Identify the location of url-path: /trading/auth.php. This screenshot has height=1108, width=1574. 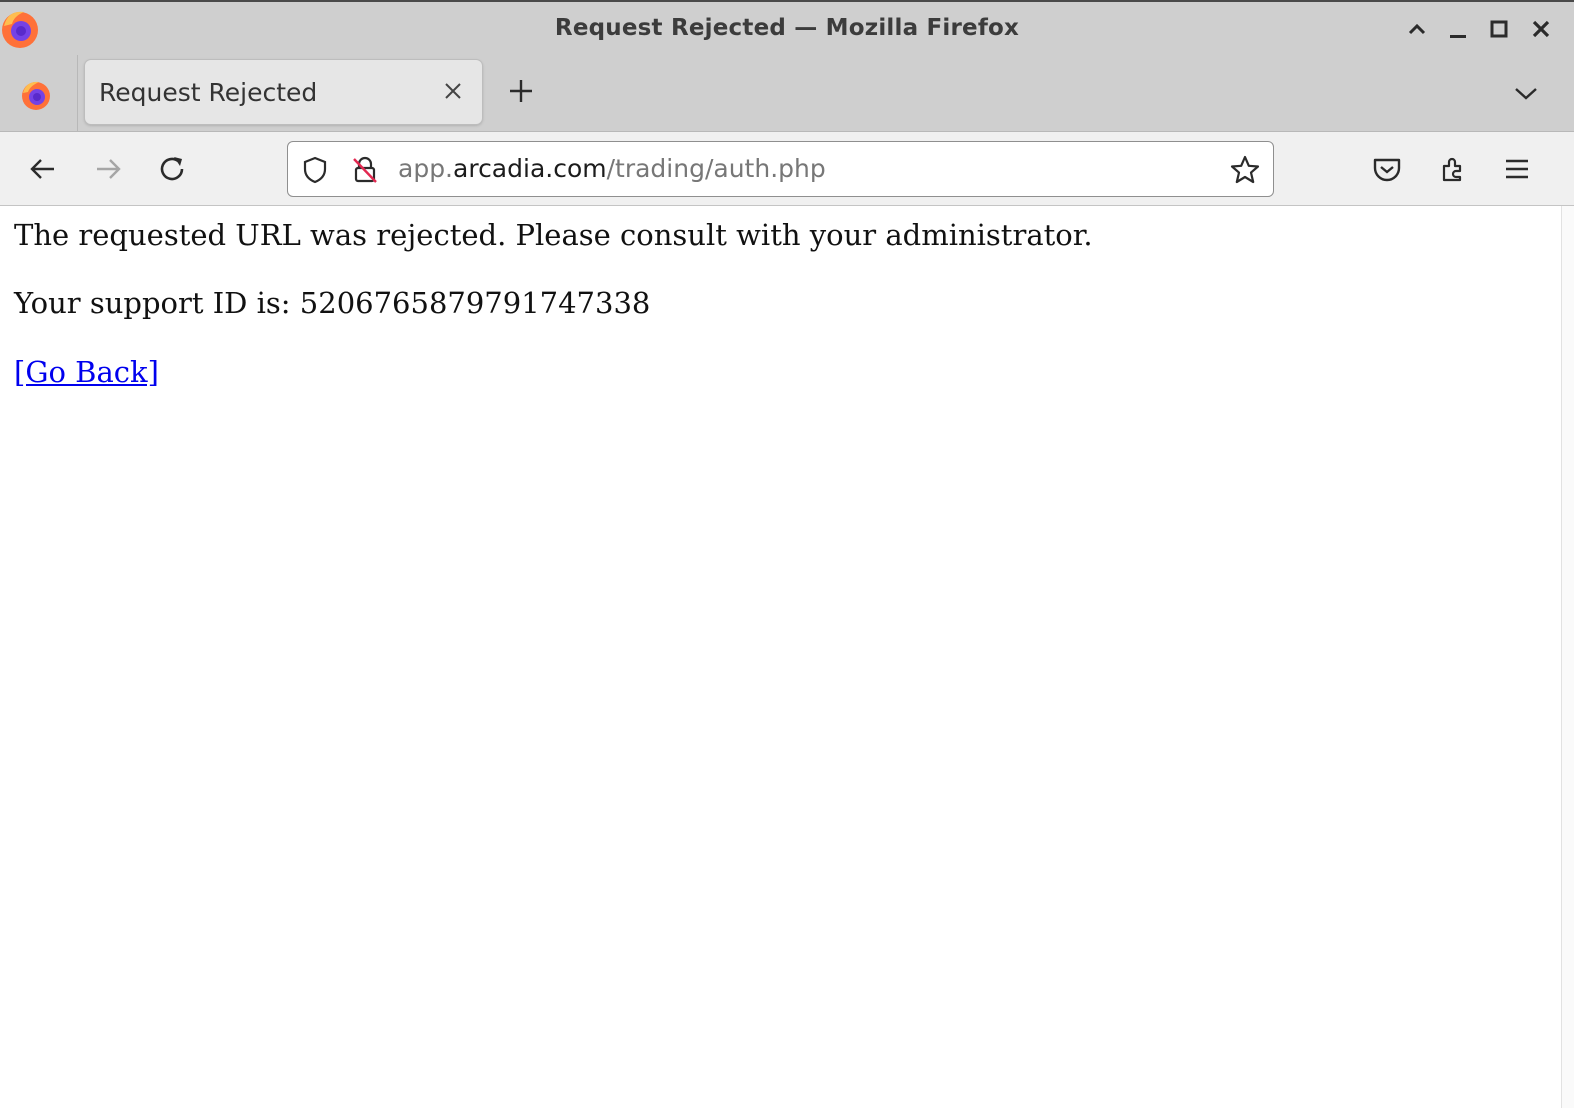
(716, 168).